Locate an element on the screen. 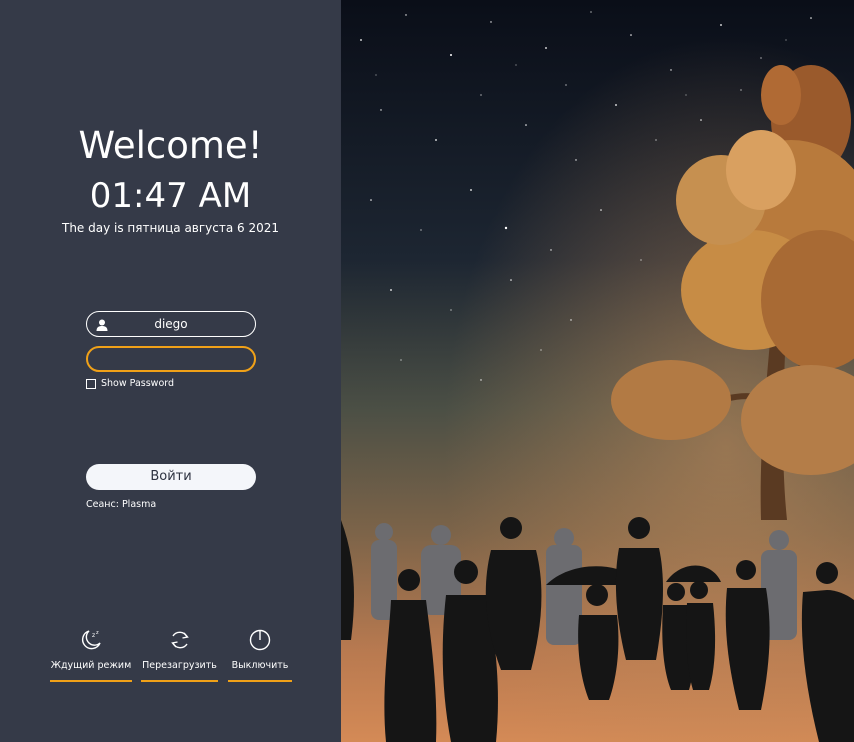 This screenshot has height=742, width=854. login-button: Войти is located at coordinates (171, 477).